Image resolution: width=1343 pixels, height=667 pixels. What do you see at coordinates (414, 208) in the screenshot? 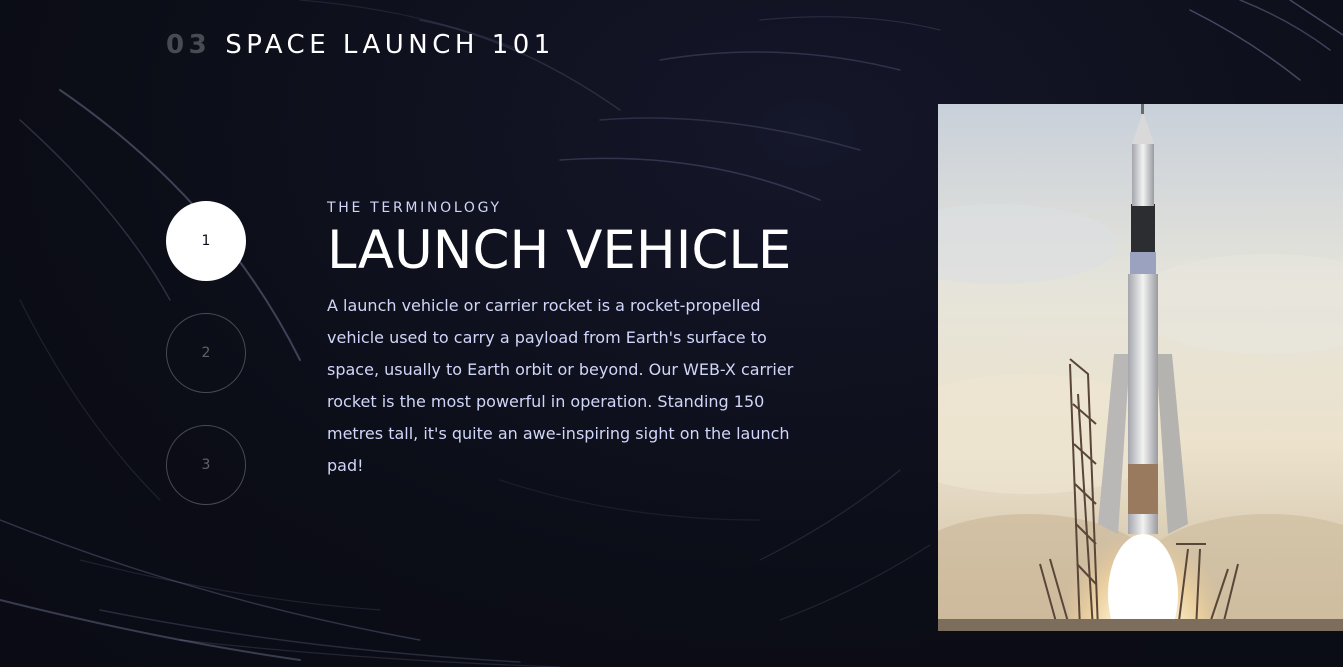
I see `terminology-label: THE TERMINOLOGY` at bounding box center [414, 208].